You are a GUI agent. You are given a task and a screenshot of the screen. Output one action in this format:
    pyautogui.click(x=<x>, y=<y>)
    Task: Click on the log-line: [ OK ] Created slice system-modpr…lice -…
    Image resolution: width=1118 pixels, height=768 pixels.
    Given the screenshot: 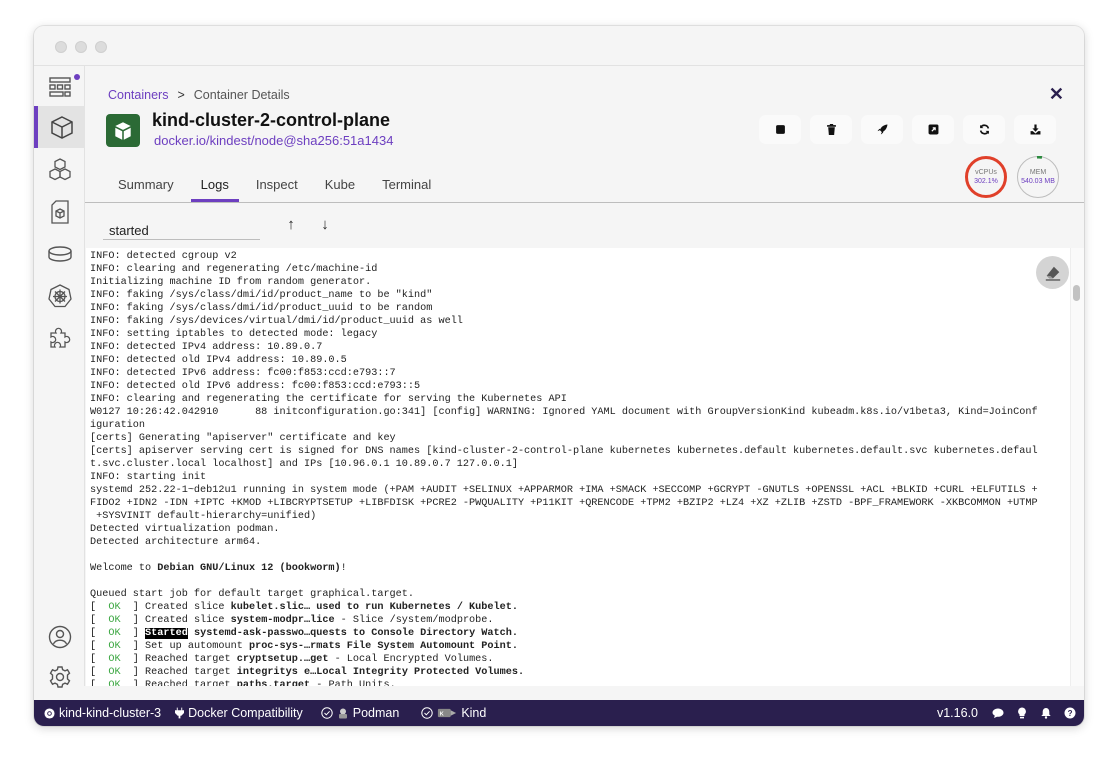 What is the action you would take?
    pyautogui.click(x=581, y=620)
    